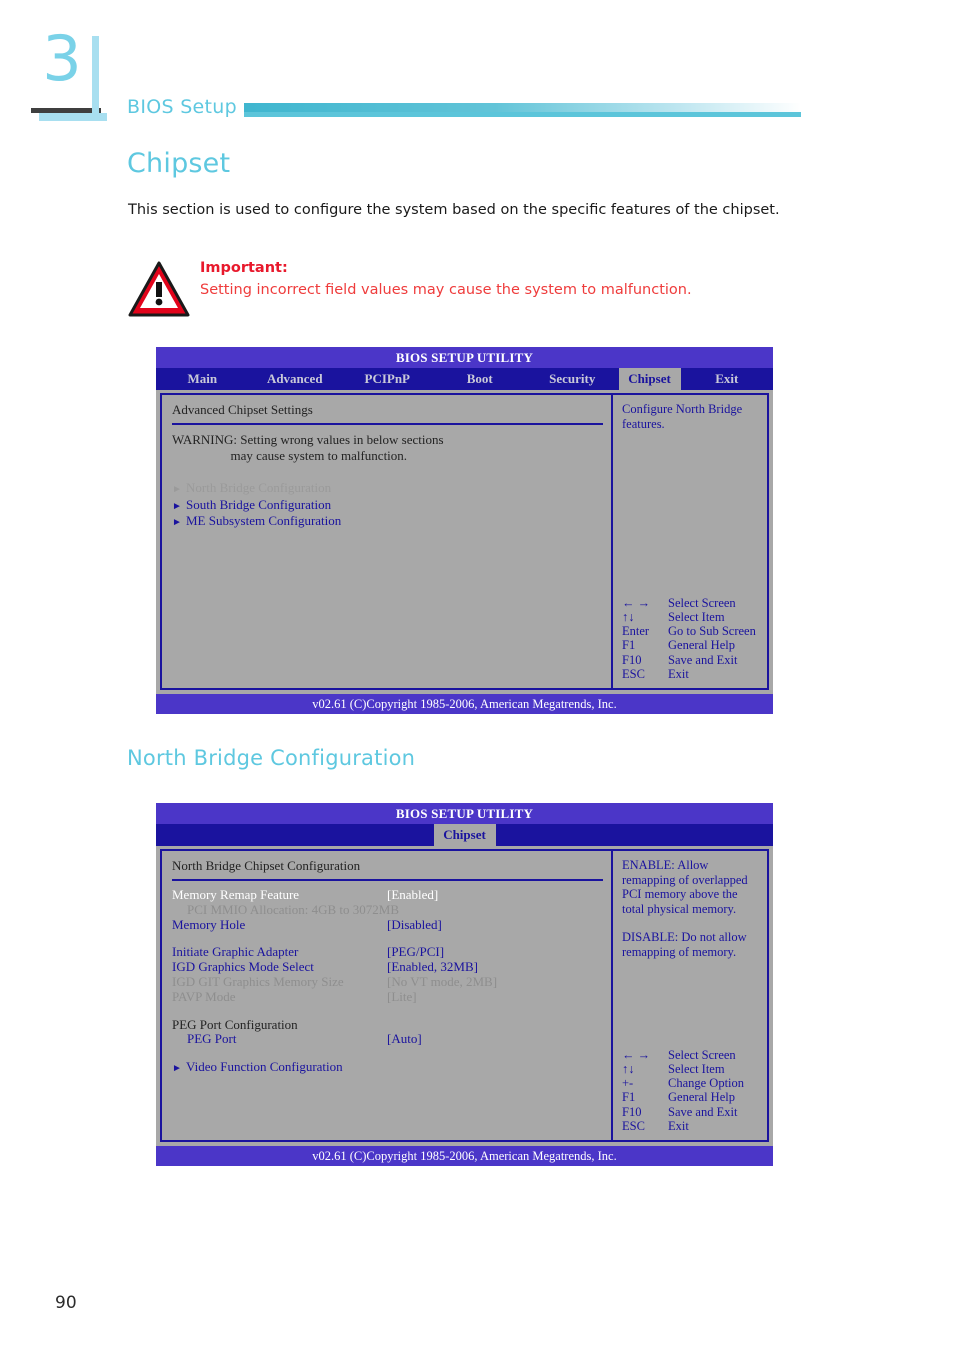 The width and height of the screenshot is (954, 1354). What do you see at coordinates (66, 1303) in the screenshot?
I see `page-number: 90` at bounding box center [66, 1303].